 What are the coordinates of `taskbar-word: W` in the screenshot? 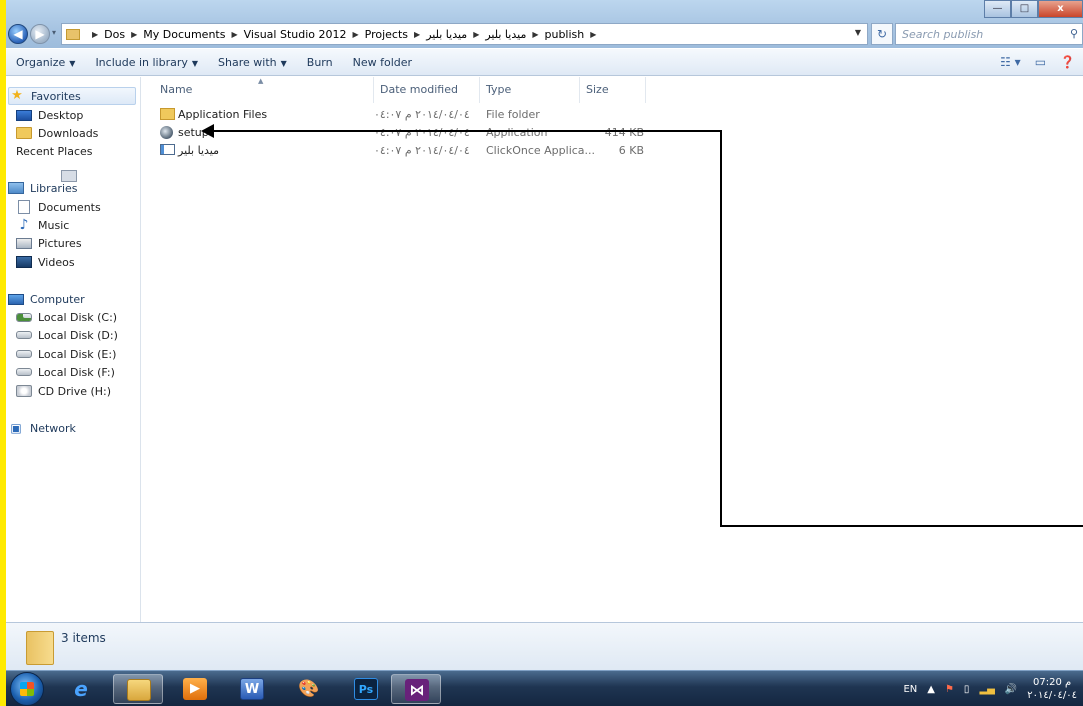 It's located at (252, 689).